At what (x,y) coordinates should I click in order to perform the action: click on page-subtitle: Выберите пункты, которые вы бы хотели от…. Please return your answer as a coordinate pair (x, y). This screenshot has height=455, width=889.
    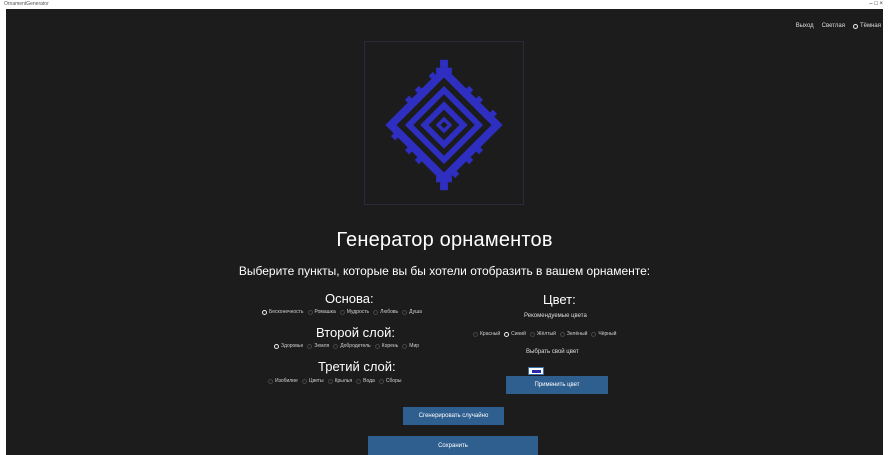
    Looking at the image, I should click on (444, 271).